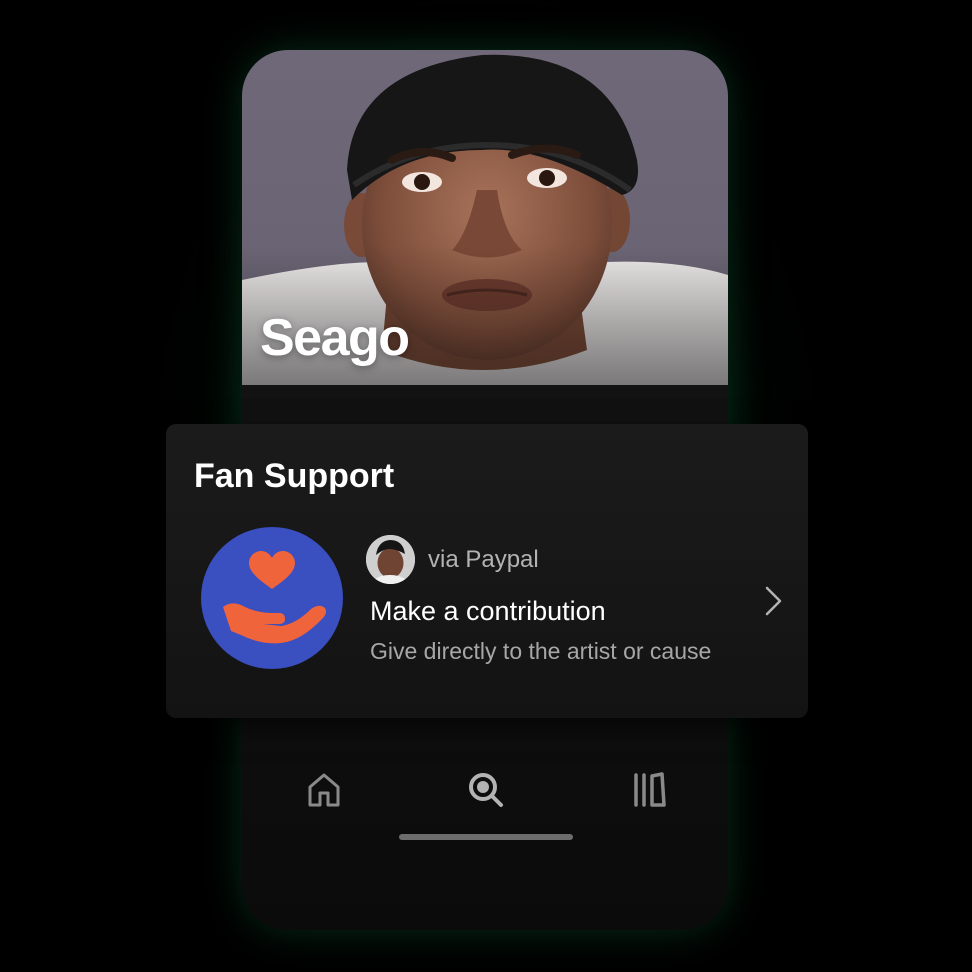 This screenshot has height=972, width=972. Describe the element at coordinates (486, 837) in the screenshot. I see `home-indicator` at that location.